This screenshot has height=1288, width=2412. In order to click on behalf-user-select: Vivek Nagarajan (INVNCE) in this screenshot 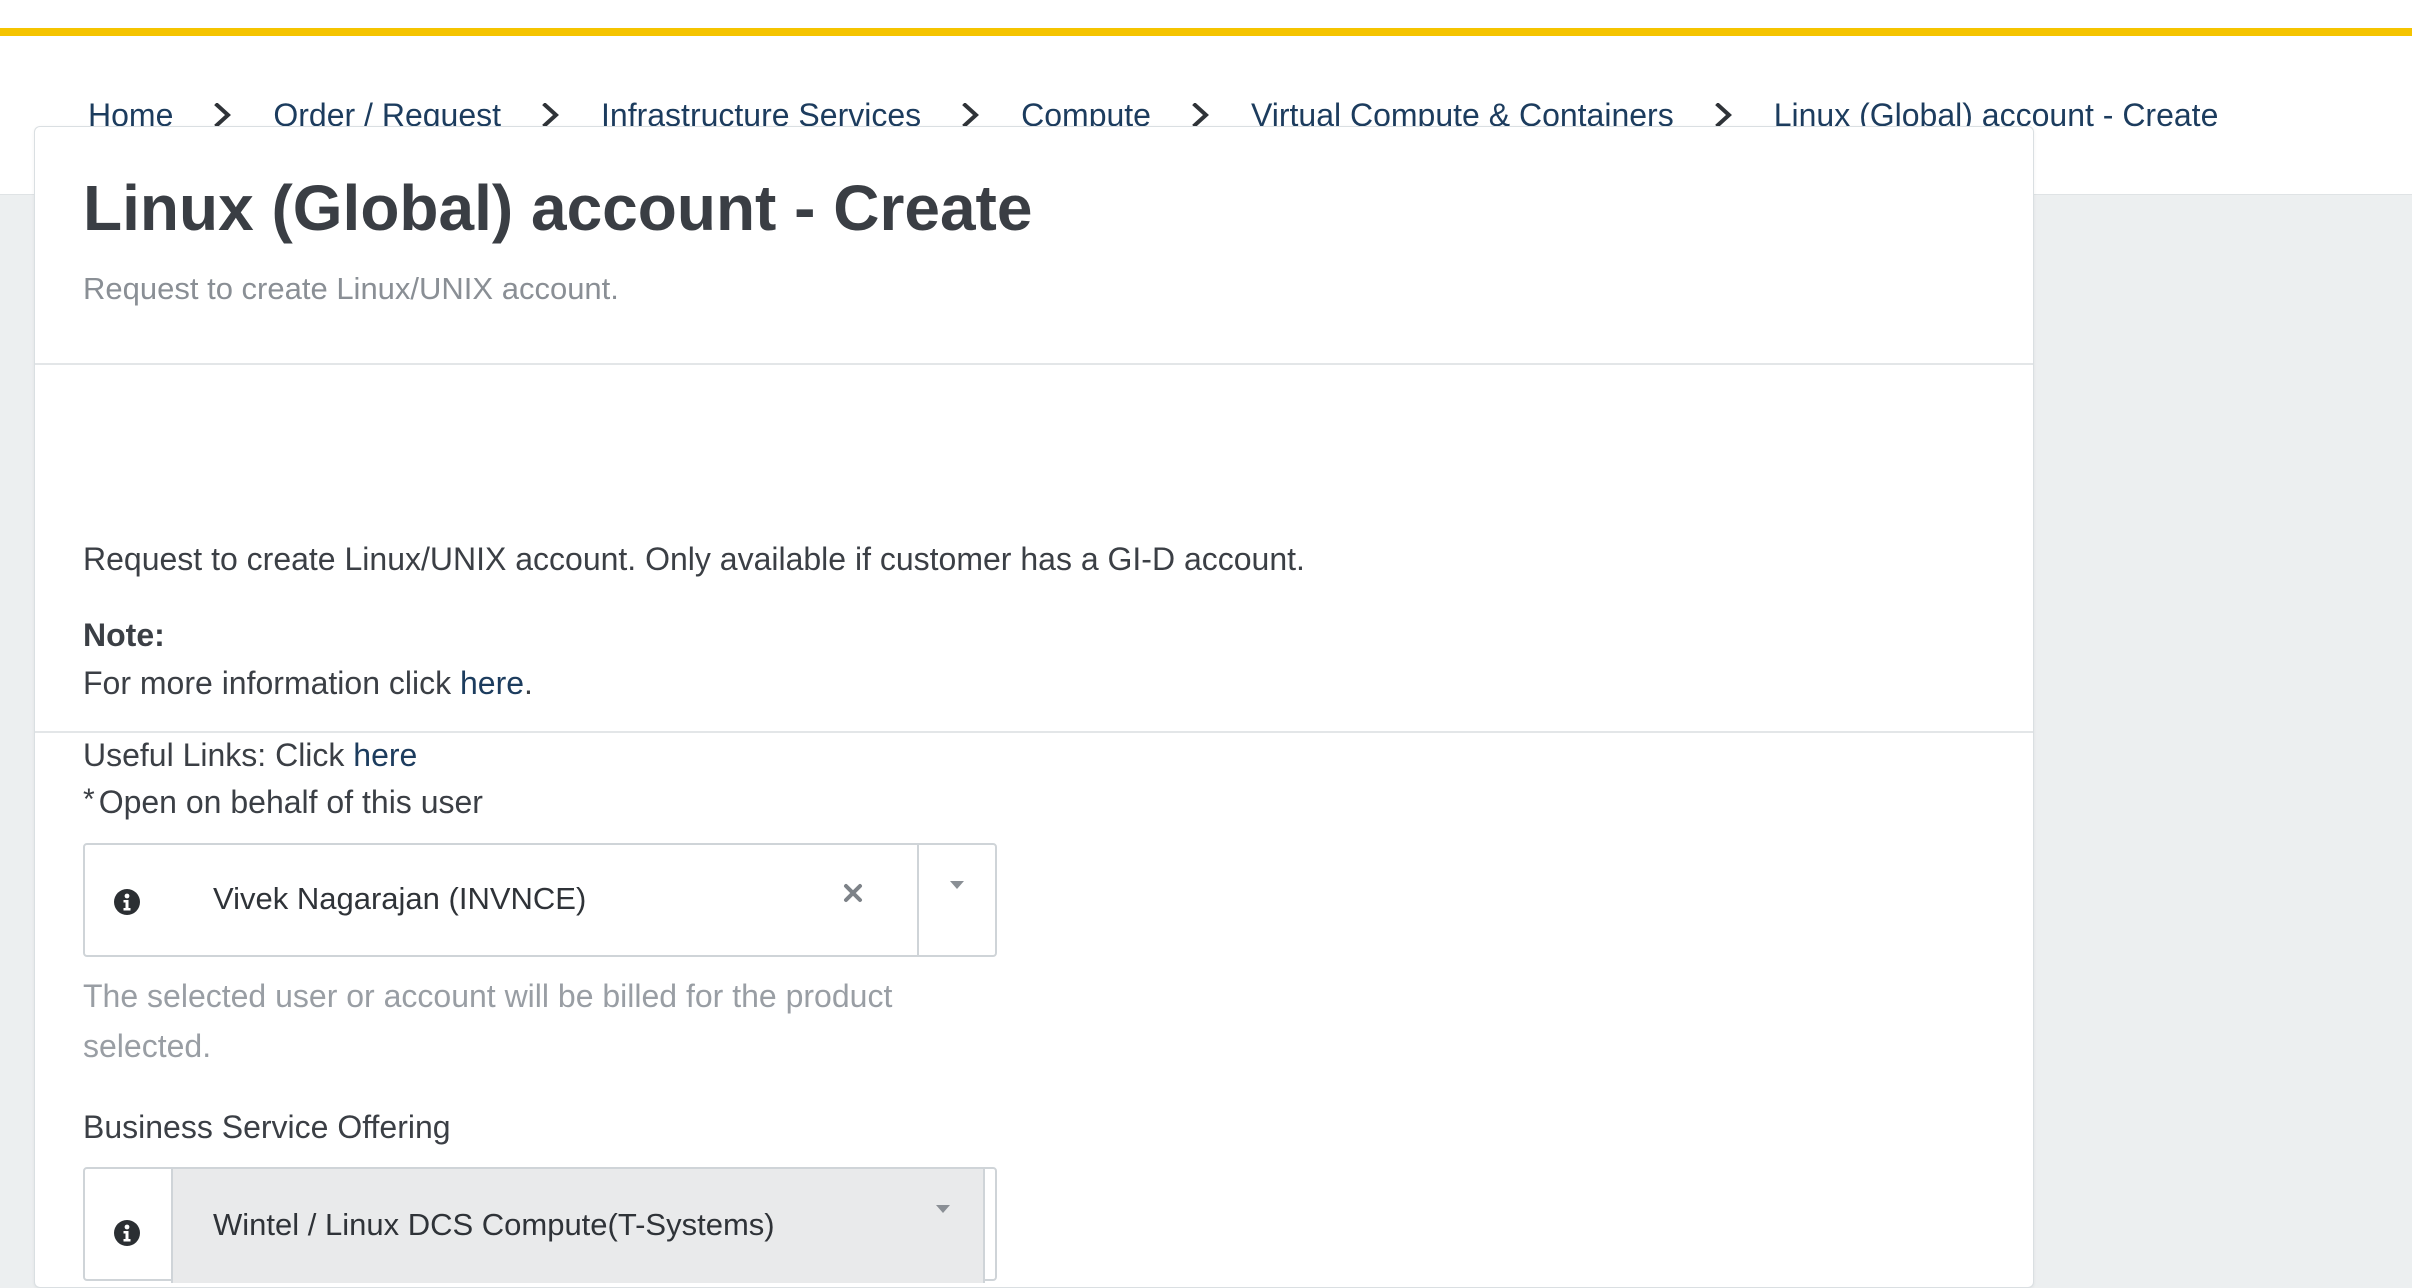, I will do `click(540, 900)`.